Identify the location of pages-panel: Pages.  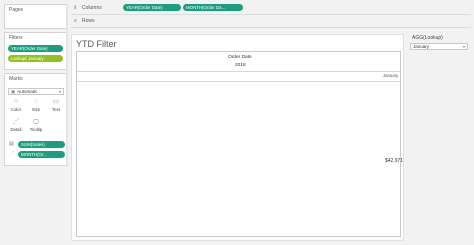
(35, 16).